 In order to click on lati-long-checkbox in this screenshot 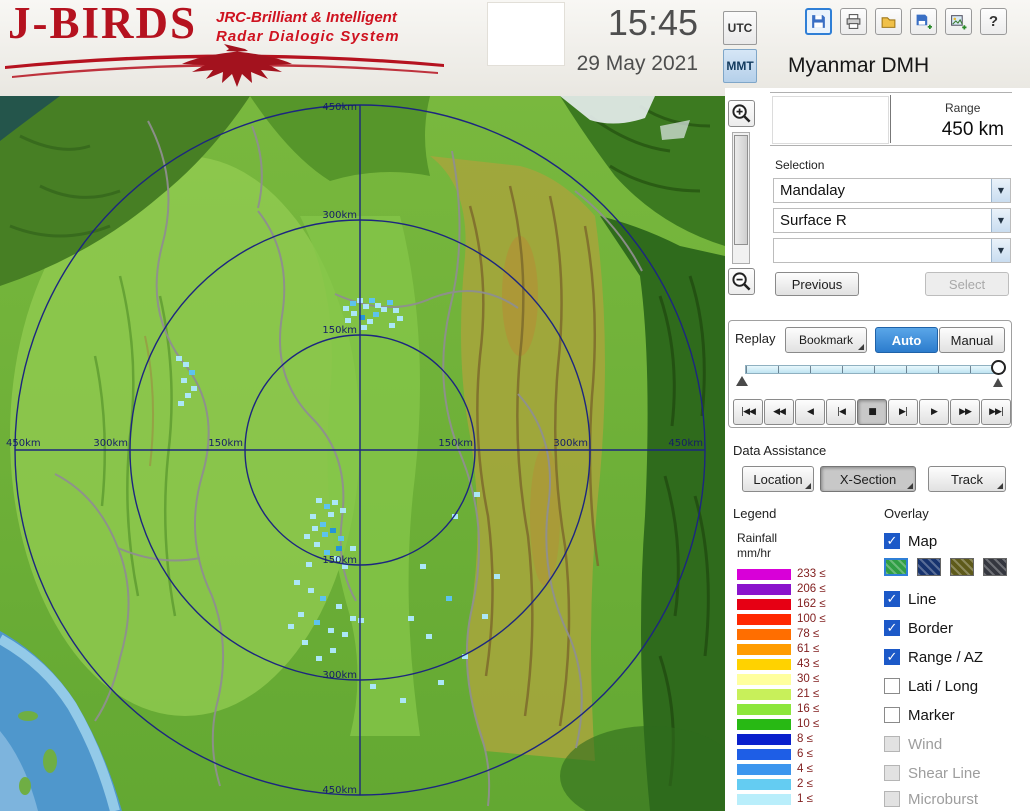, I will do `click(892, 686)`.